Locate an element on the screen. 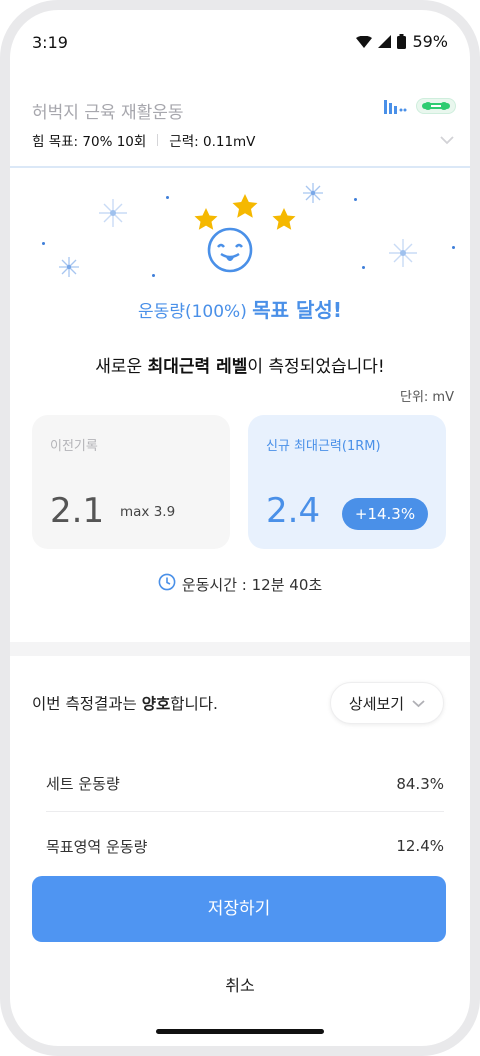  signal-bars-icon is located at coordinates (396, 108).